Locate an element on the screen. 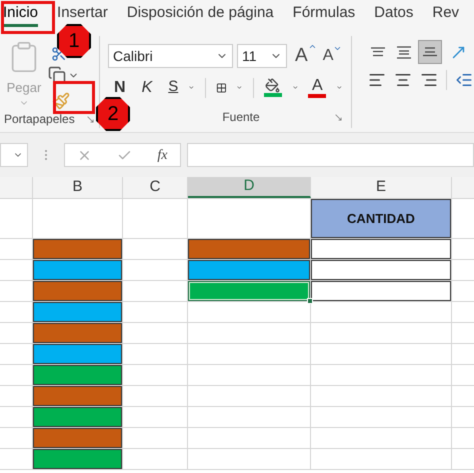 This screenshot has width=474, height=473. ribbon-tab: Disposición de página is located at coordinates (200, 13).